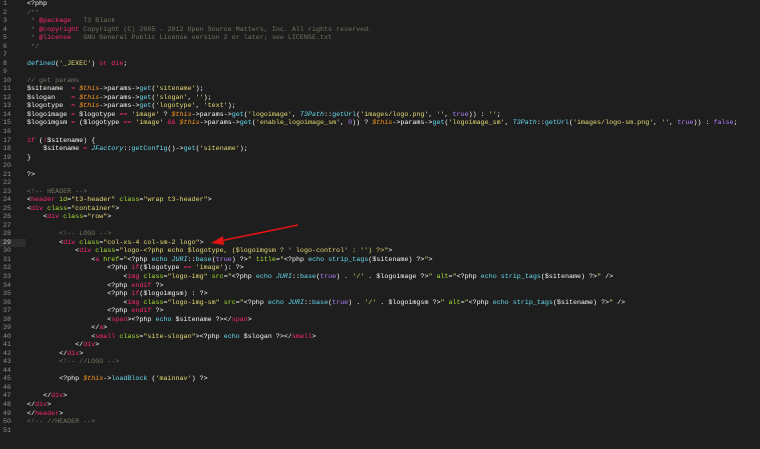  I want to click on code-text: <?php if($logoimgsm) : ?>, so click(117, 294).